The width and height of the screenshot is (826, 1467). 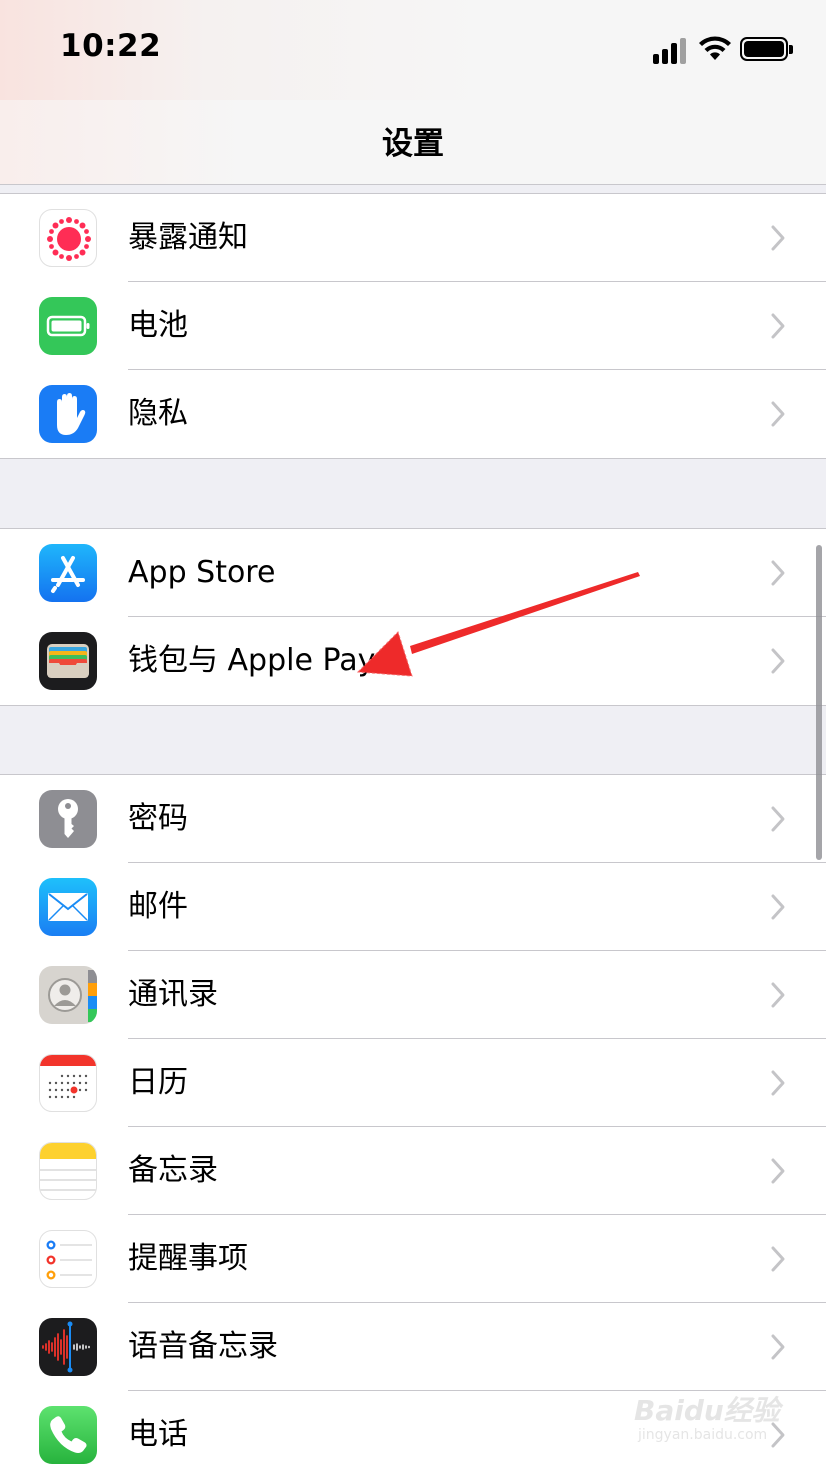 What do you see at coordinates (173, 1170) in the screenshot?
I see `settings-row-label: 备忘录` at bounding box center [173, 1170].